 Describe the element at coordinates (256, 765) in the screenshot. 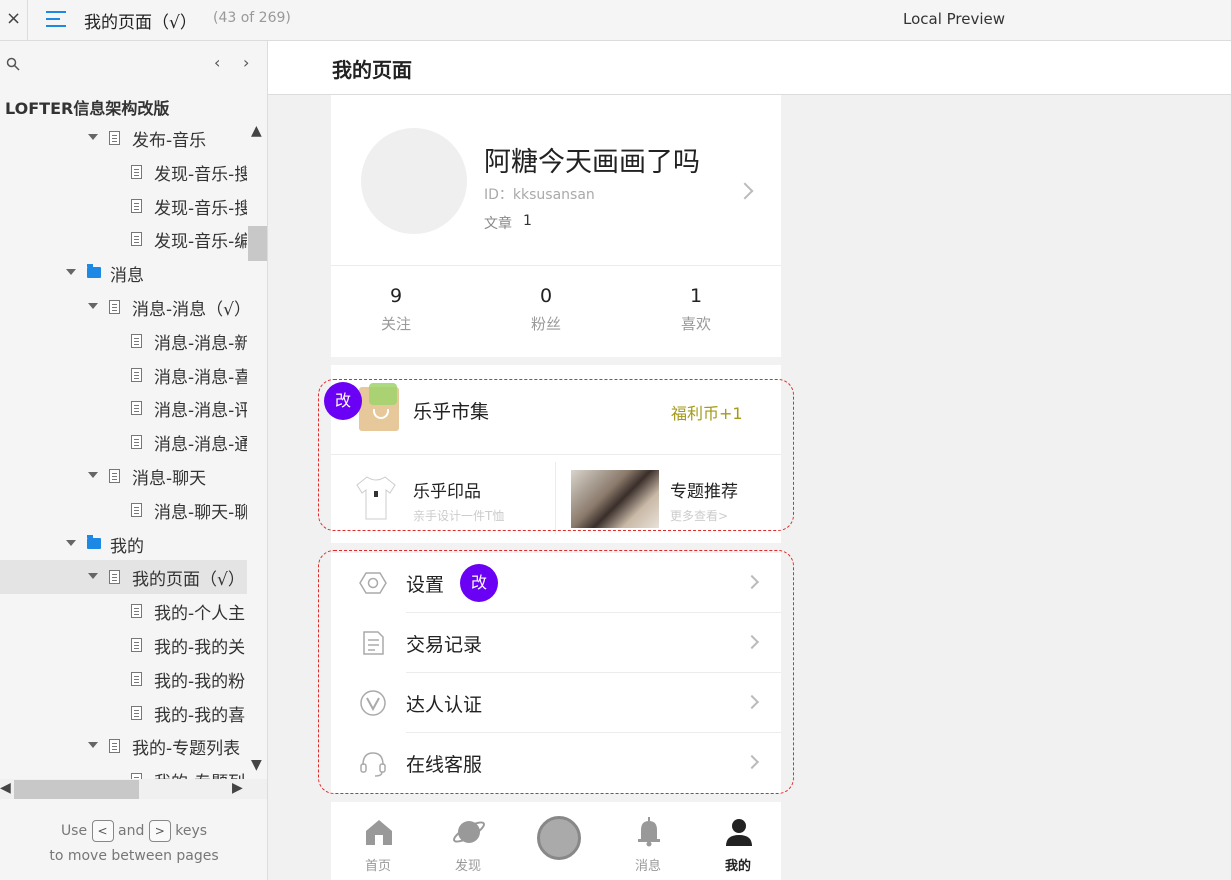

I see `scroll-down-icon: ▼` at that location.